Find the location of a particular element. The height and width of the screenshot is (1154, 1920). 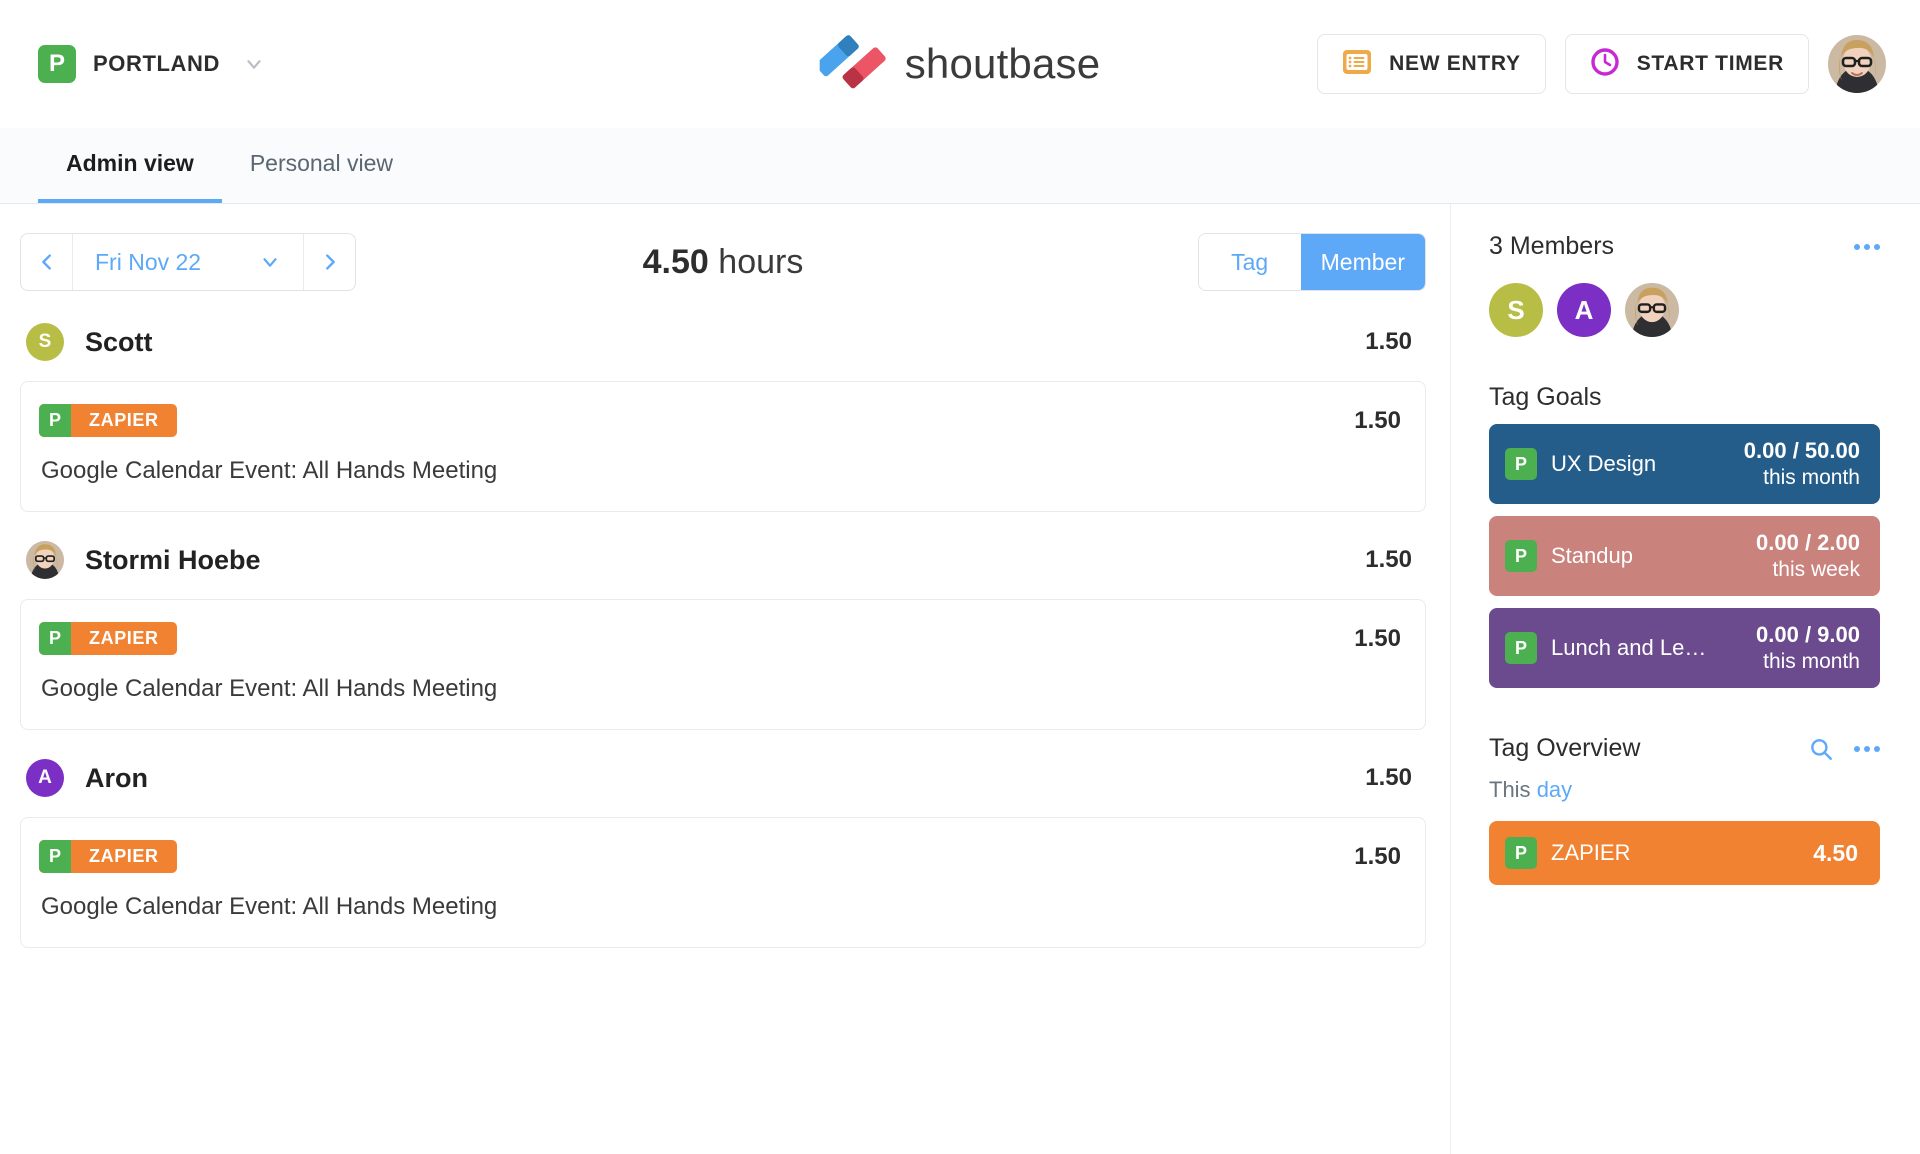

members-title: 3 Members is located at coordinates (1552, 246).